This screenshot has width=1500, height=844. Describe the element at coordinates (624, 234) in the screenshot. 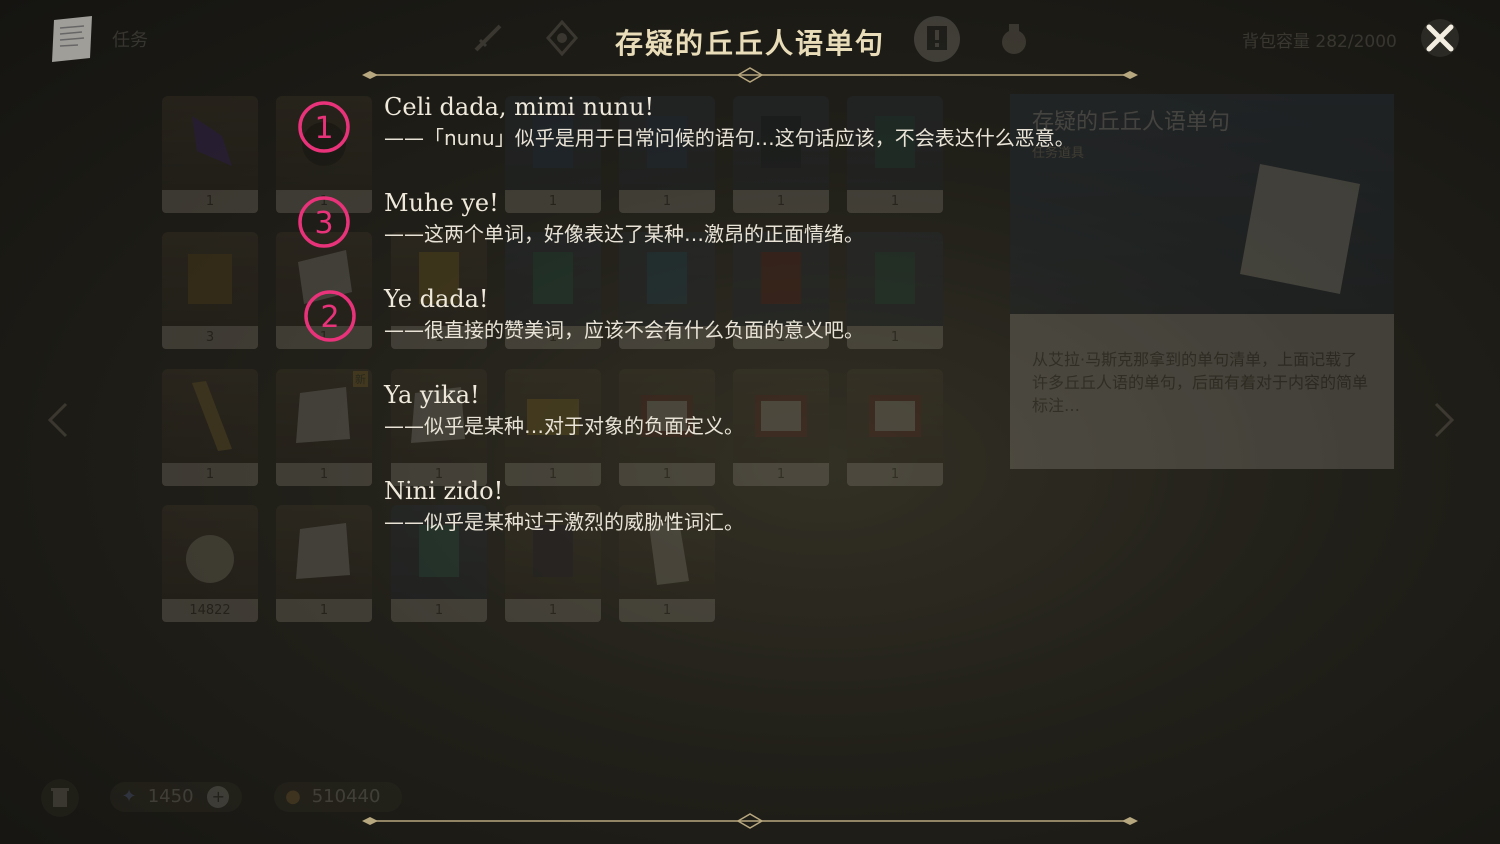

I see `phrase-note: ——这两个单词，好像表达了某种…激昂的正面情绪。` at that location.